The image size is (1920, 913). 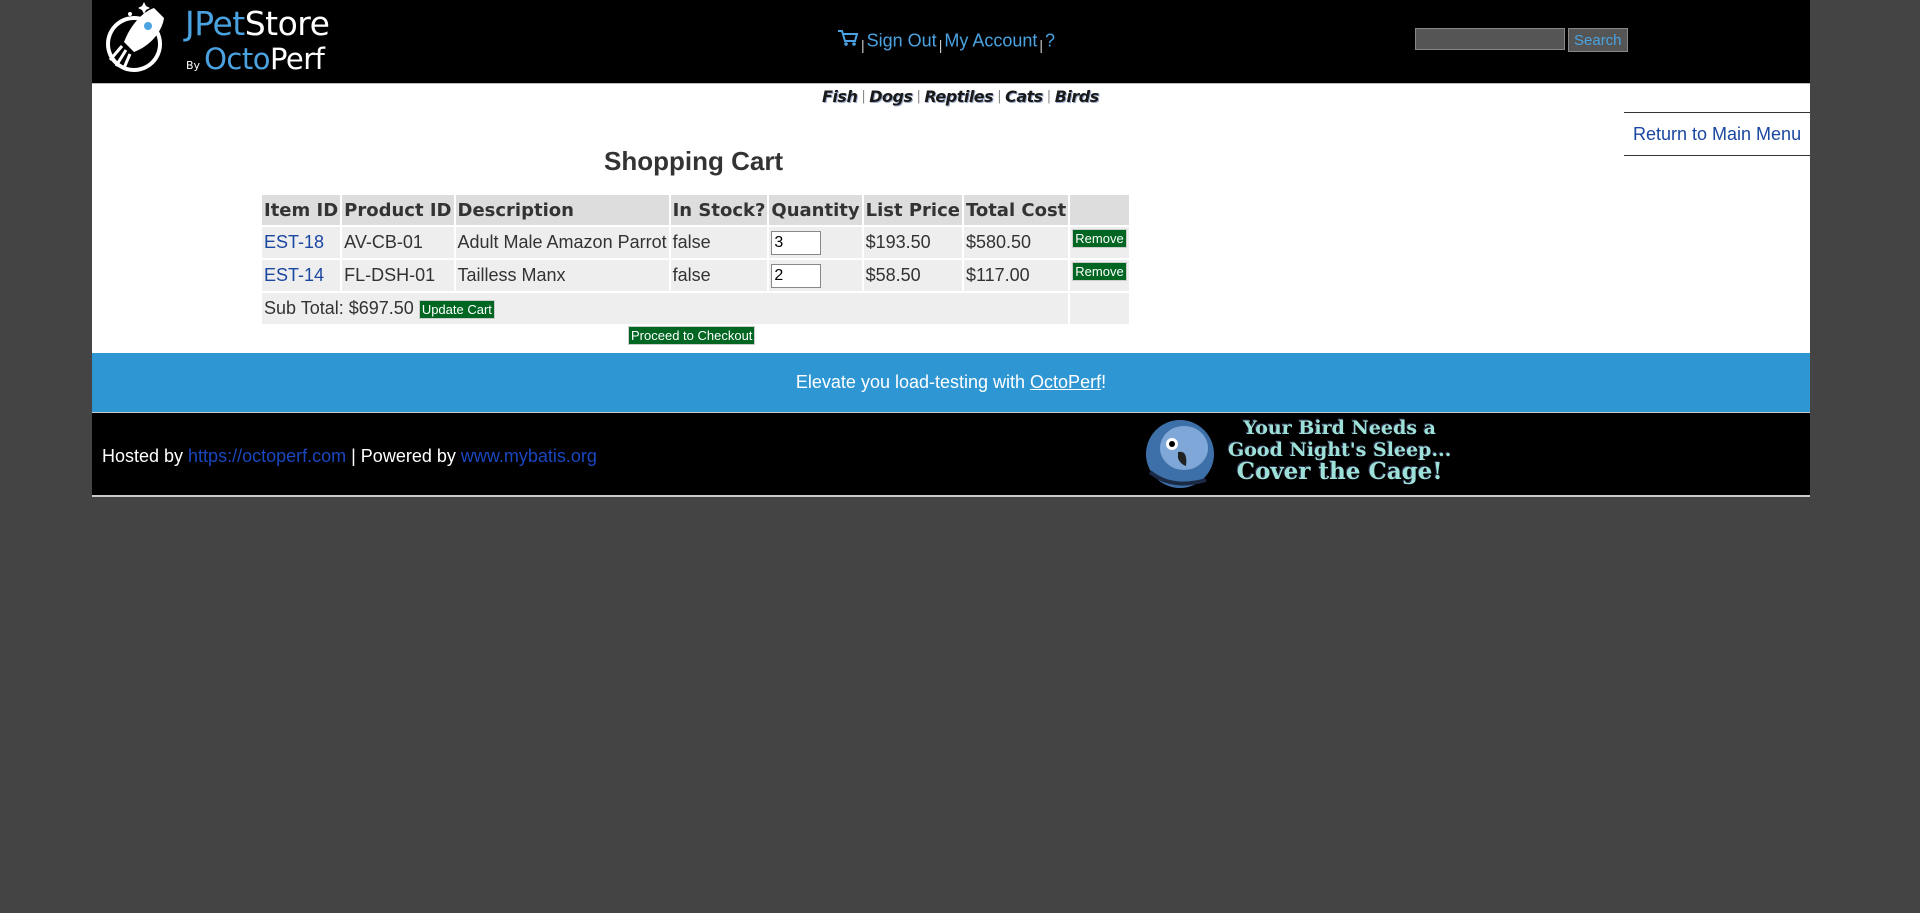 What do you see at coordinates (529, 456) in the screenshot?
I see `mybatis-link: www.mybatis.org` at bounding box center [529, 456].